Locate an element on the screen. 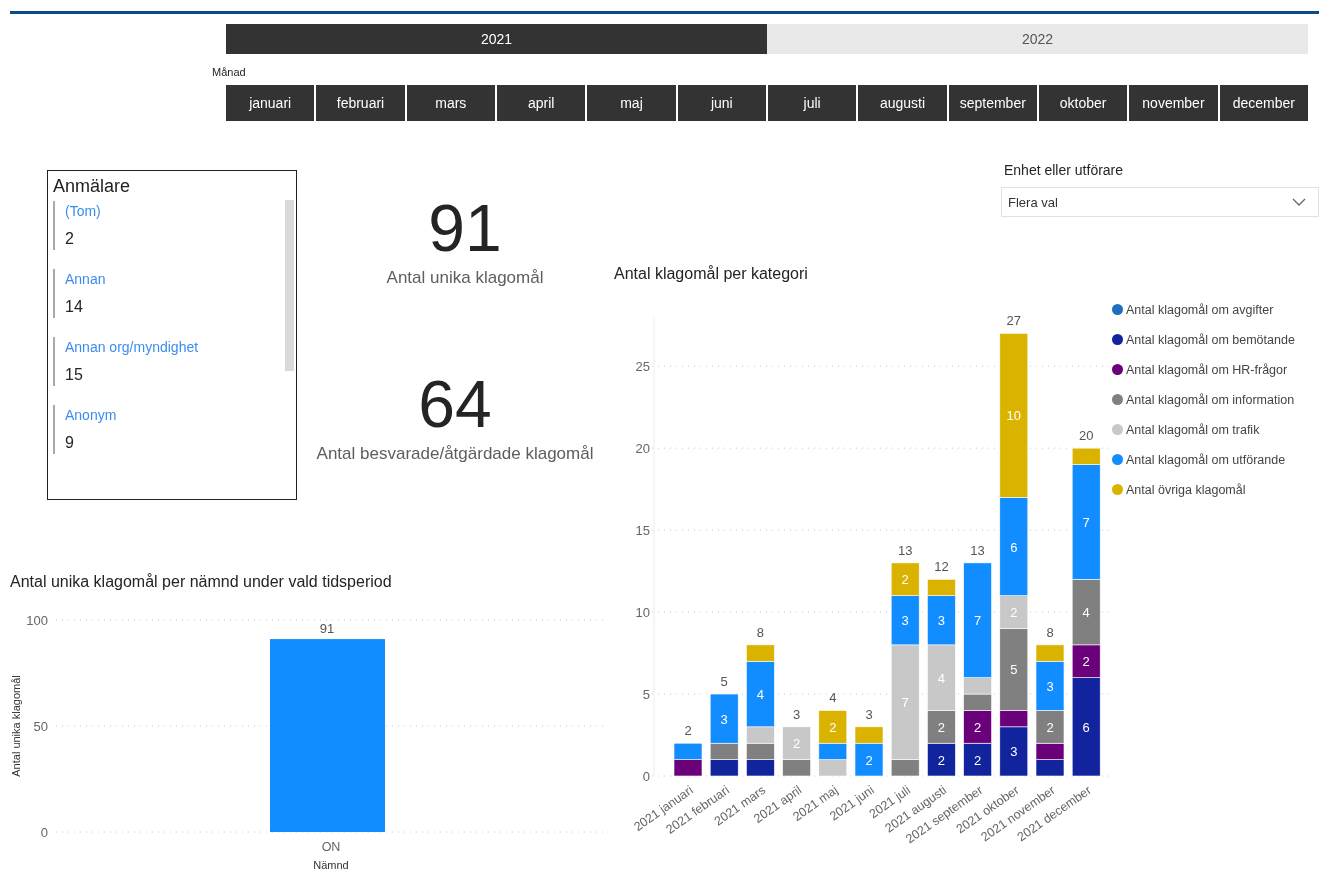 This screenshot has height=873, width=1319. chevron-icon is located at coordinates (1299, 202).